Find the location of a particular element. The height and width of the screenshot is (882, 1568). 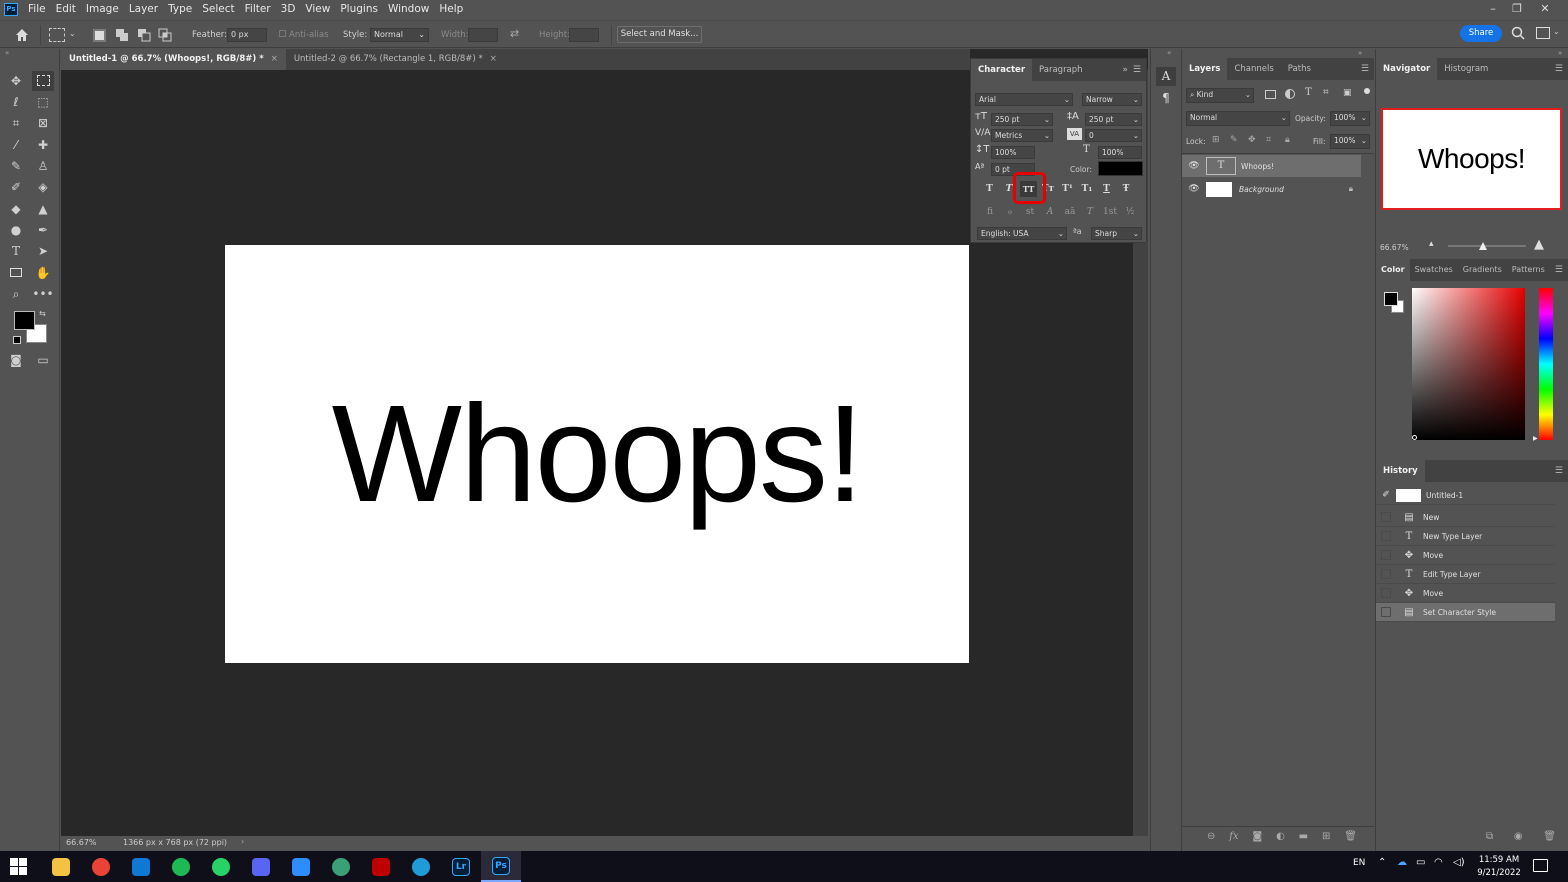

strikethrough-button: Ŧ is located at coordinates (1126, 189).